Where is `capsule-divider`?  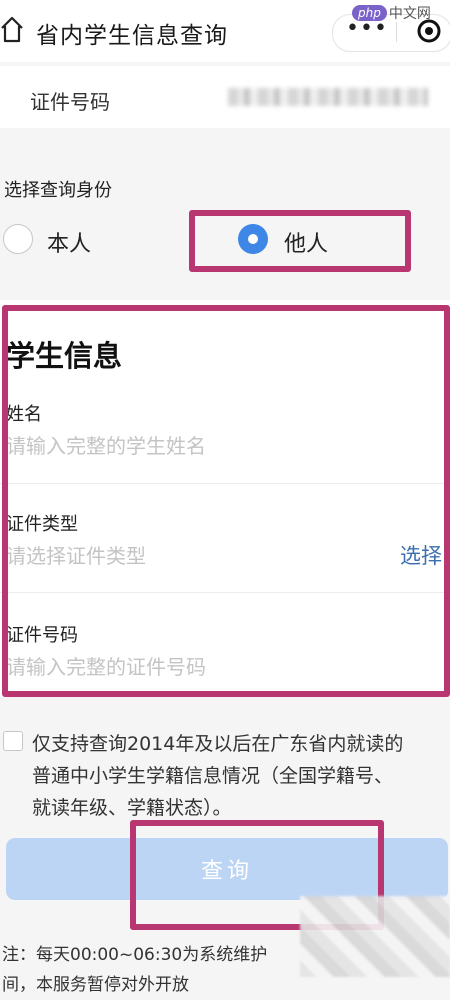
capsule-divider is located at coordinates (396, 32).